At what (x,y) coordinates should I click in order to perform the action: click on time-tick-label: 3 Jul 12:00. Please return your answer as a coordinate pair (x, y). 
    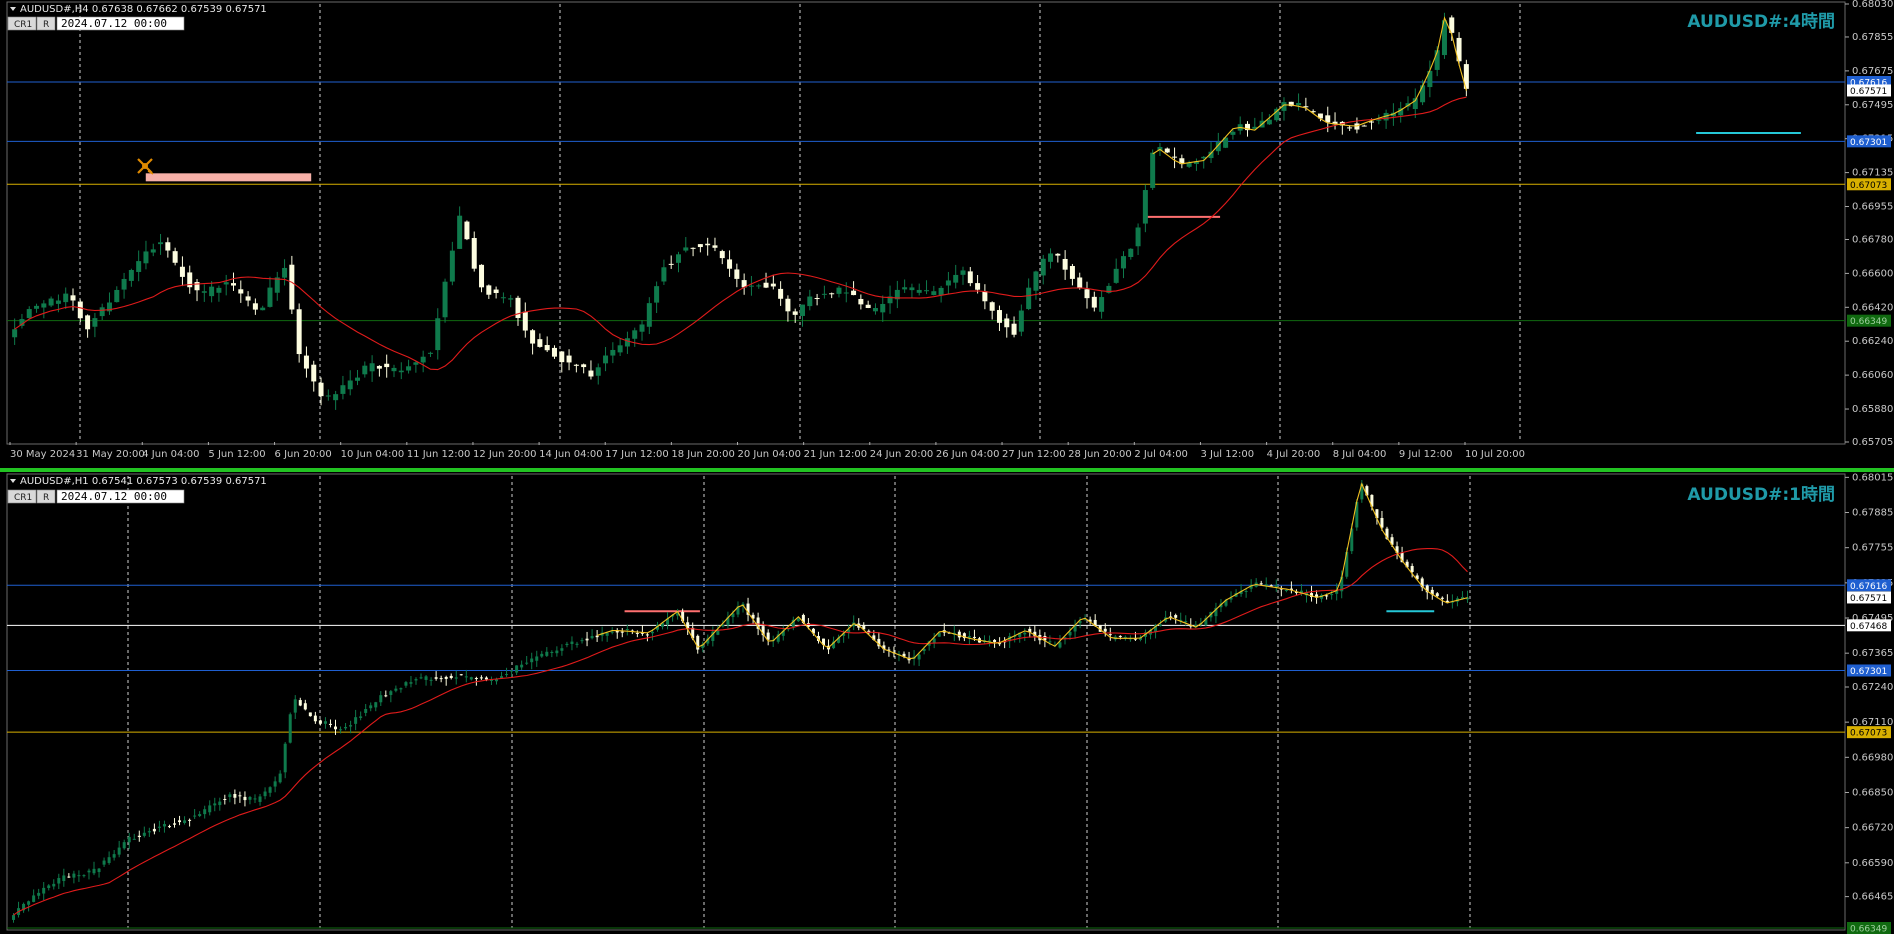
    Looking at the image, I should click on (1227, 454).